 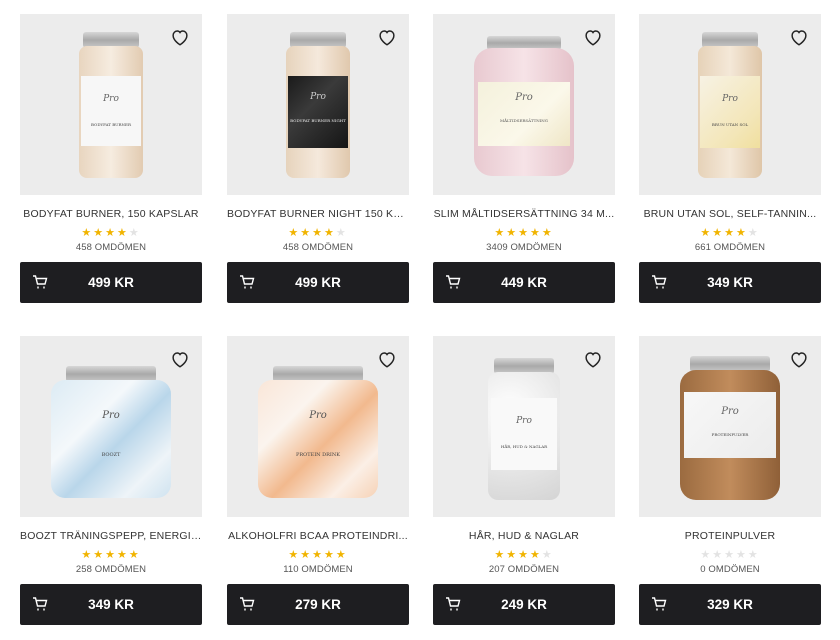 I want to click on product-jar-image: Pro PROTEIN DRINK, so click(x=318, y=427).